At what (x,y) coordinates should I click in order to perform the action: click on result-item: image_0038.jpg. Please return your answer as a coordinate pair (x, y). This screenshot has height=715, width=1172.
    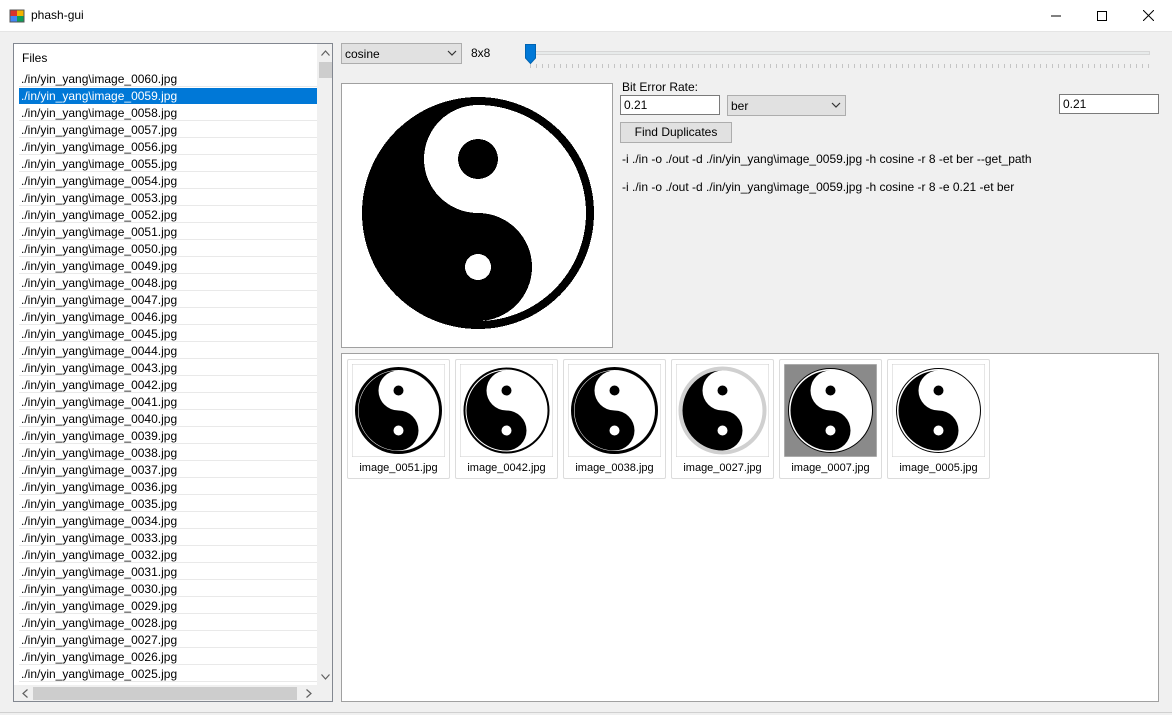
    Looking at the image, I should click on (614, 419).